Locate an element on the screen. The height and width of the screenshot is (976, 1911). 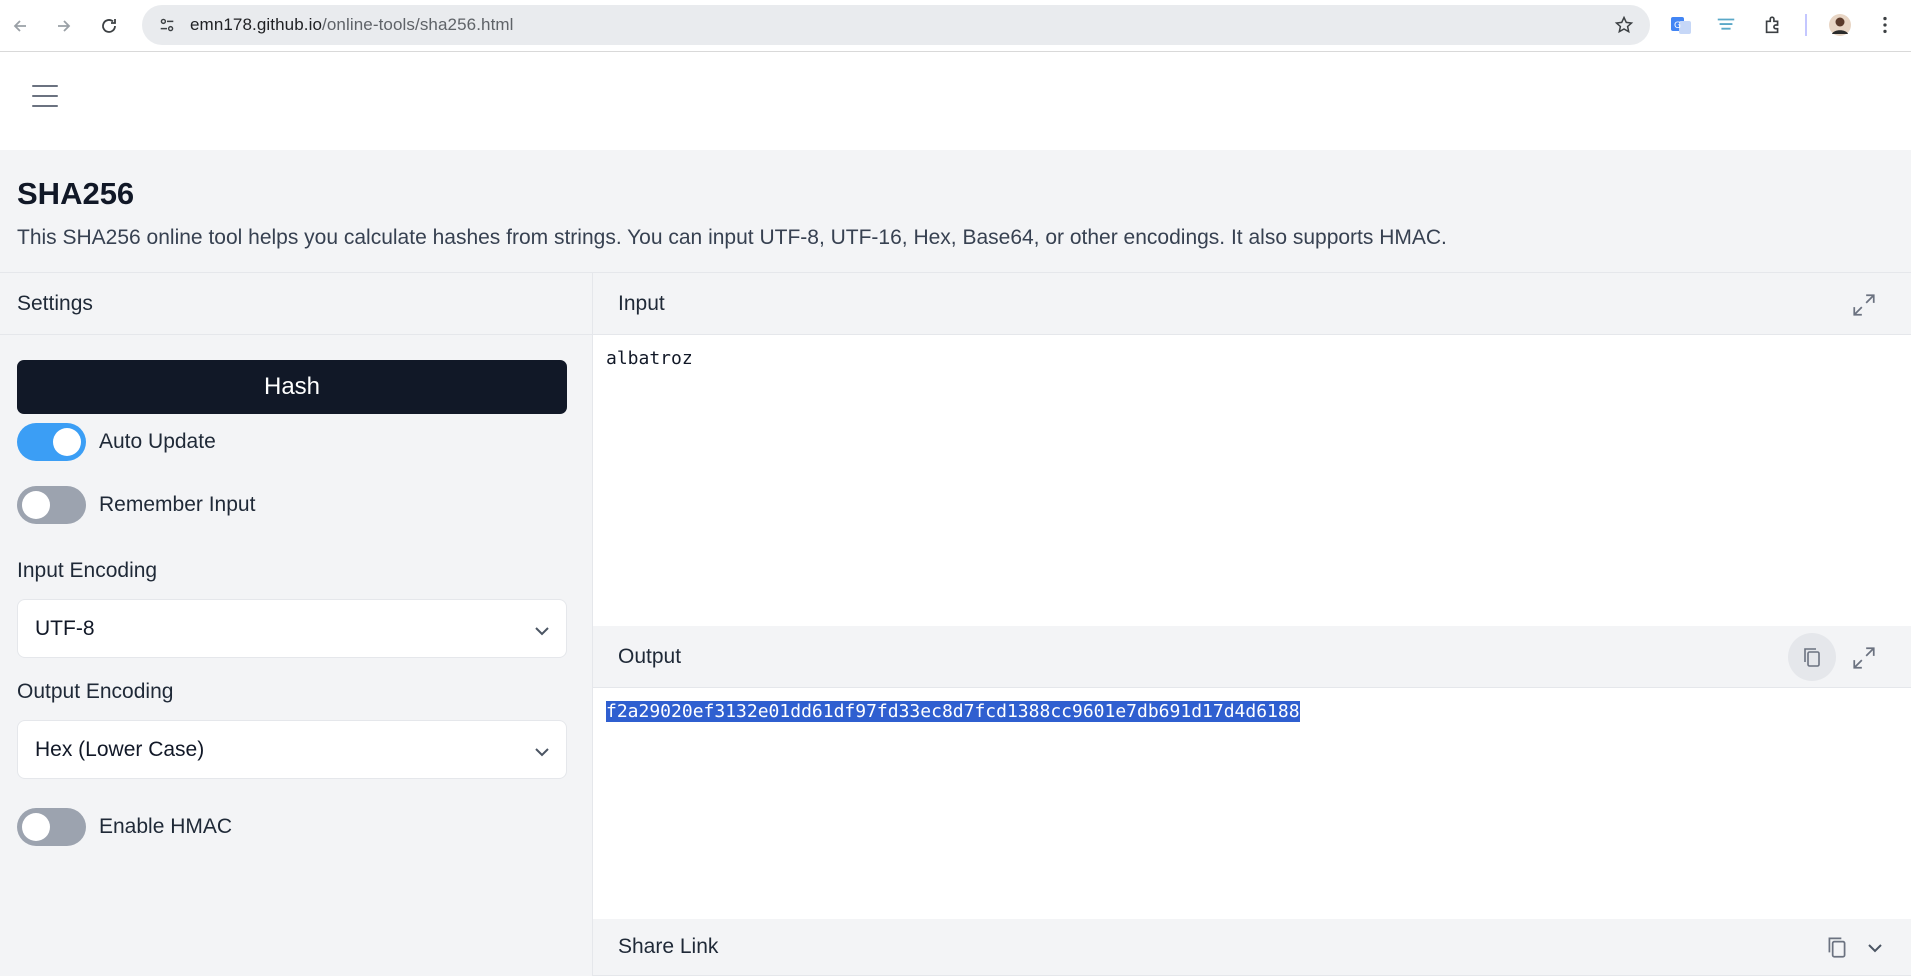
input-encoding-label: Input Encoding is located at coordinates (87, 570).